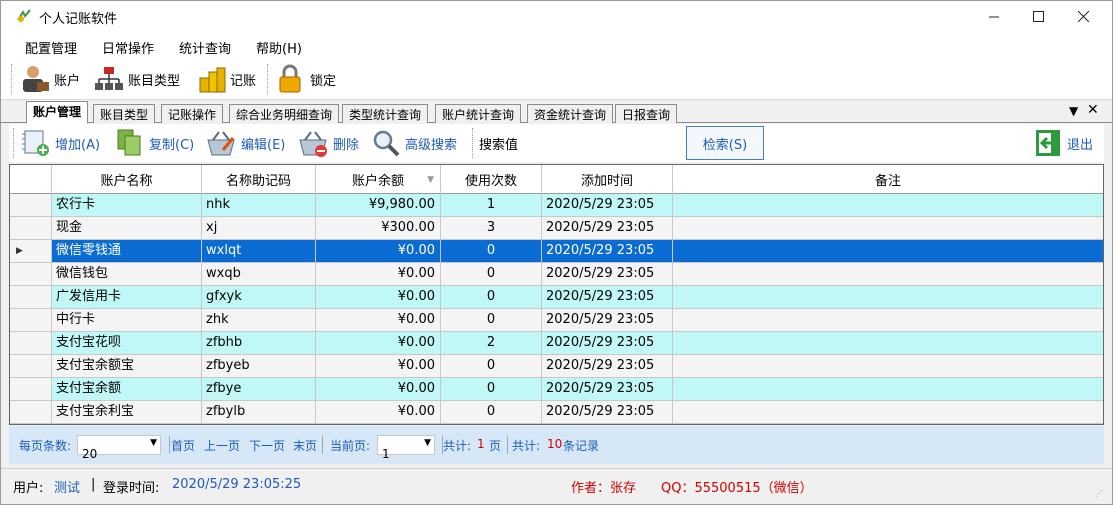  What do you see at coordinates (1038, 16) in the screenshot?
I see `maximize-button` at bounding box center [1038, 16].